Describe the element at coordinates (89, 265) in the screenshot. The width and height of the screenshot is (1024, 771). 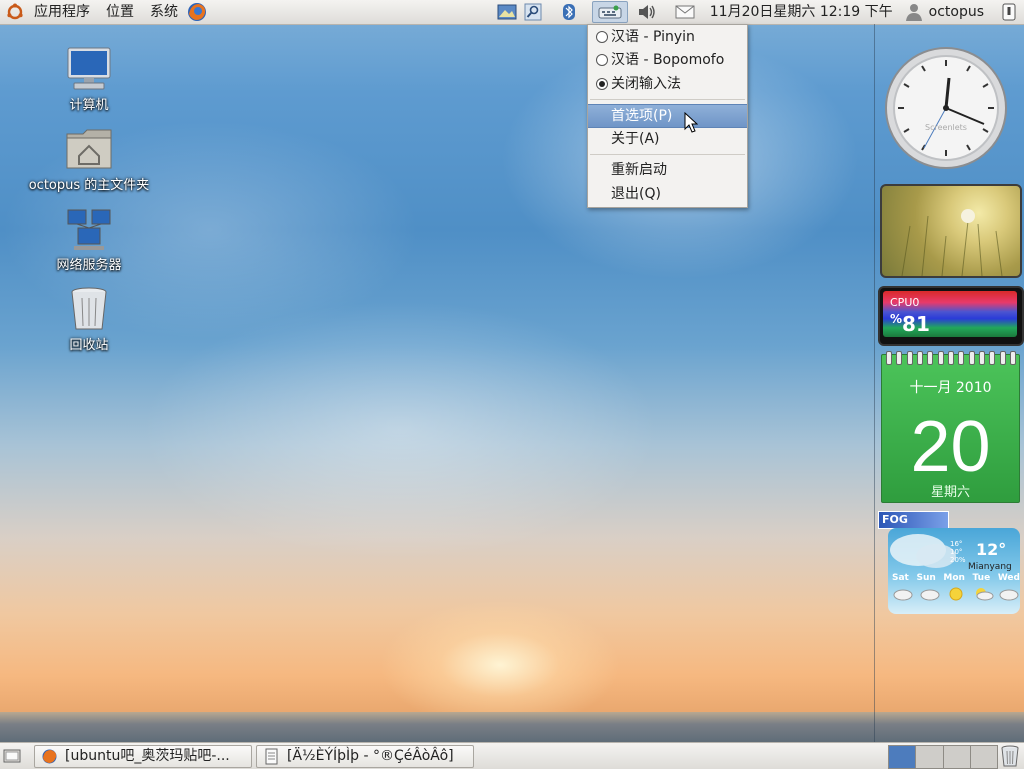
I see `desktop-icon-label: 网络服务器` at that location.